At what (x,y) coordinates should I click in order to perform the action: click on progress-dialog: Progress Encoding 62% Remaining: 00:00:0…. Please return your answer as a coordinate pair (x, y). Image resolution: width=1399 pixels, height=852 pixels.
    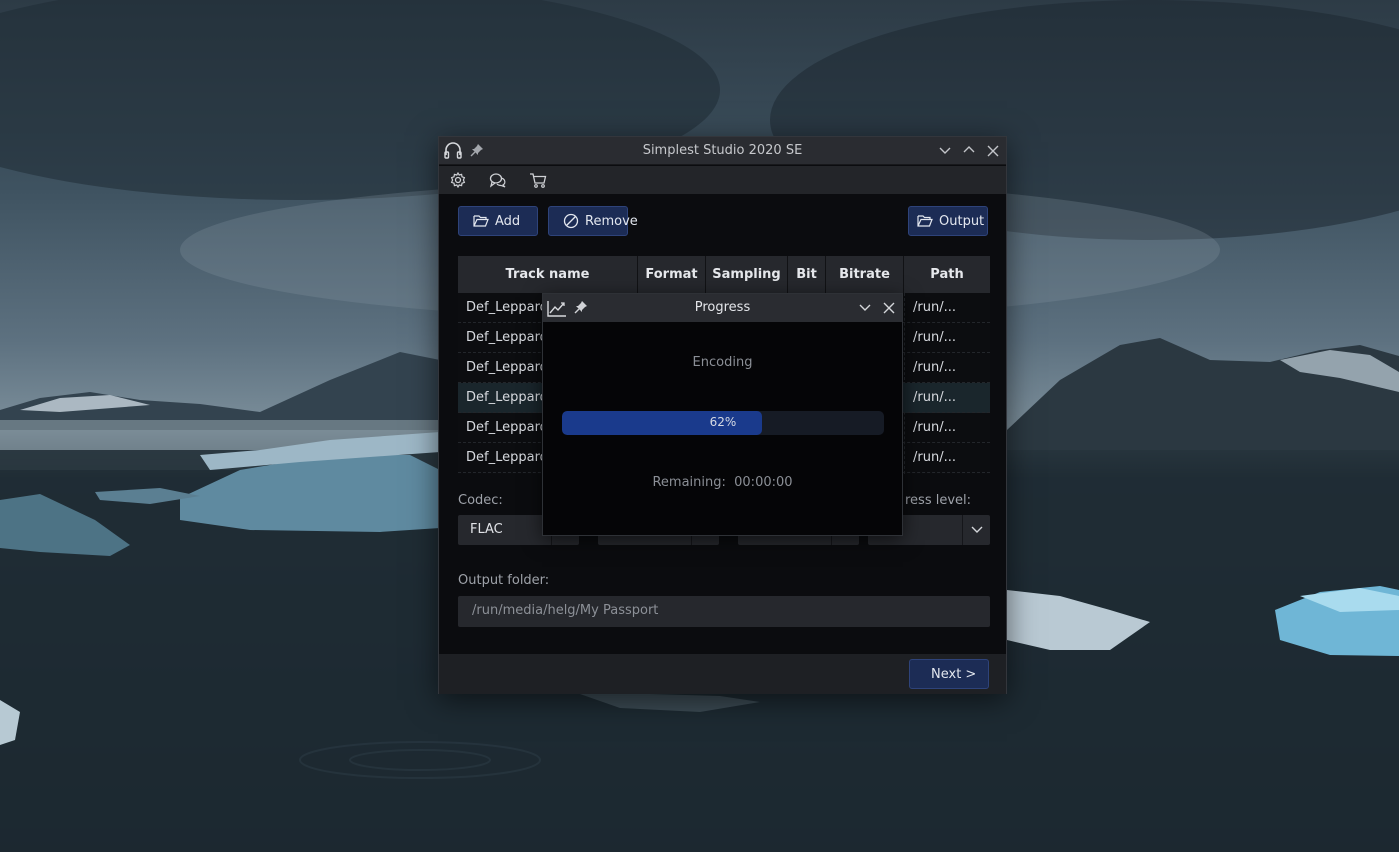
    Looking at the image, I should click on (722, 414).